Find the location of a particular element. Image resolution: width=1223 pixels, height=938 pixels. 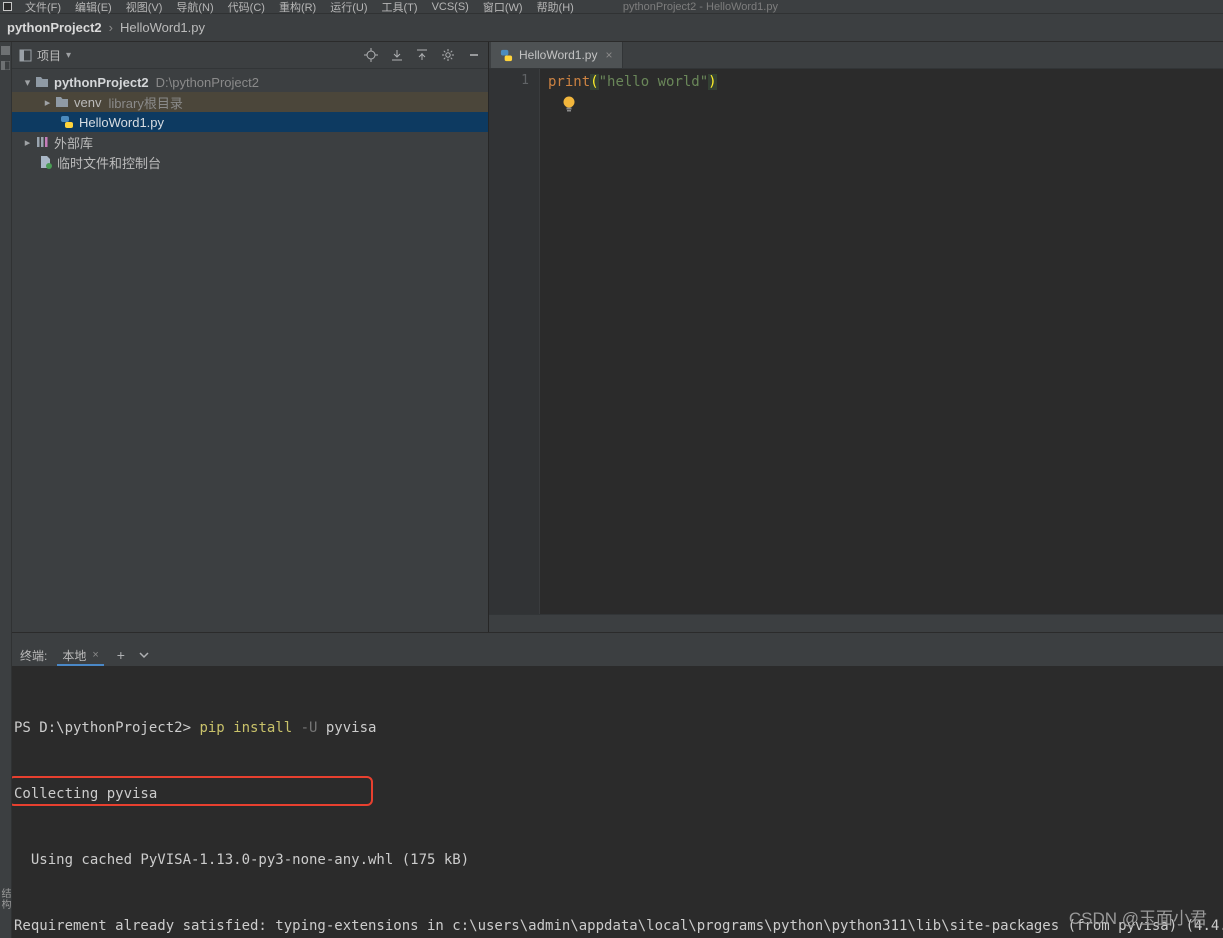

code-area: print("hello world") is located at coordinates (628, 341).